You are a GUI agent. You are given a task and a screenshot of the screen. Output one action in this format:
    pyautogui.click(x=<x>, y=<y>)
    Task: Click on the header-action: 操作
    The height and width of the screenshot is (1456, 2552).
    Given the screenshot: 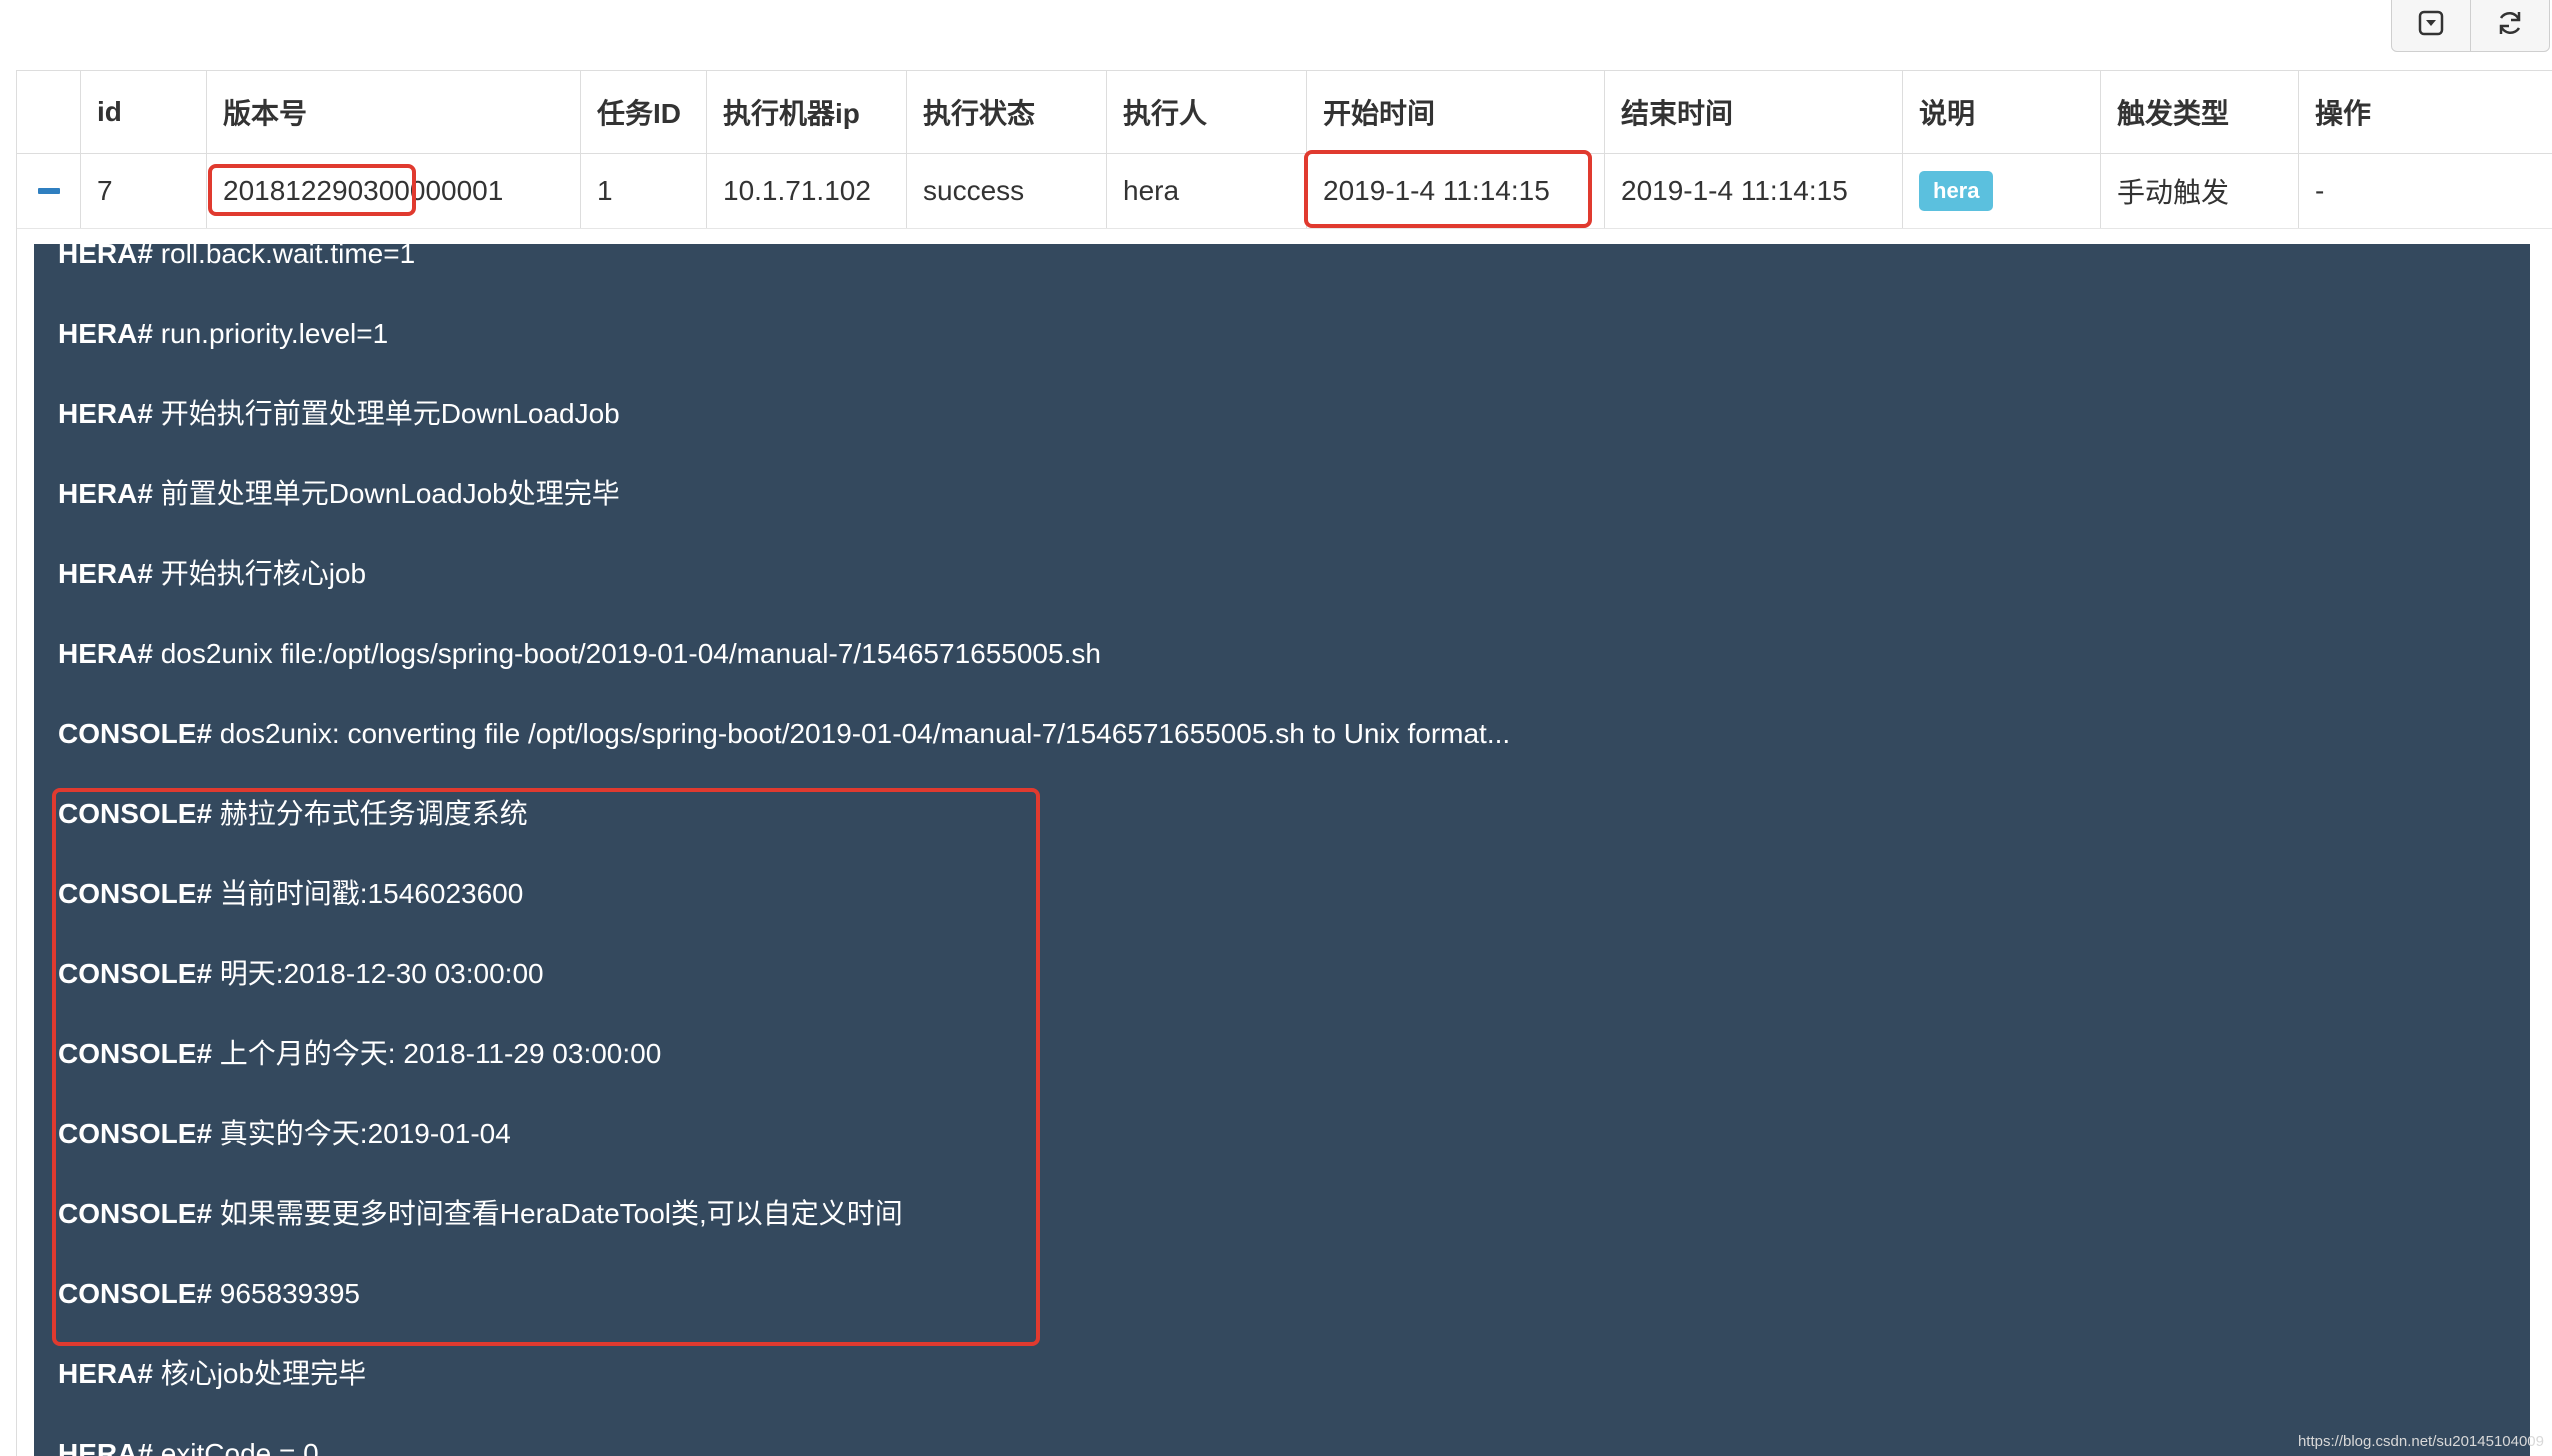 What is the action you would take?
    pyautogui.click(x=2343, y=113)
    